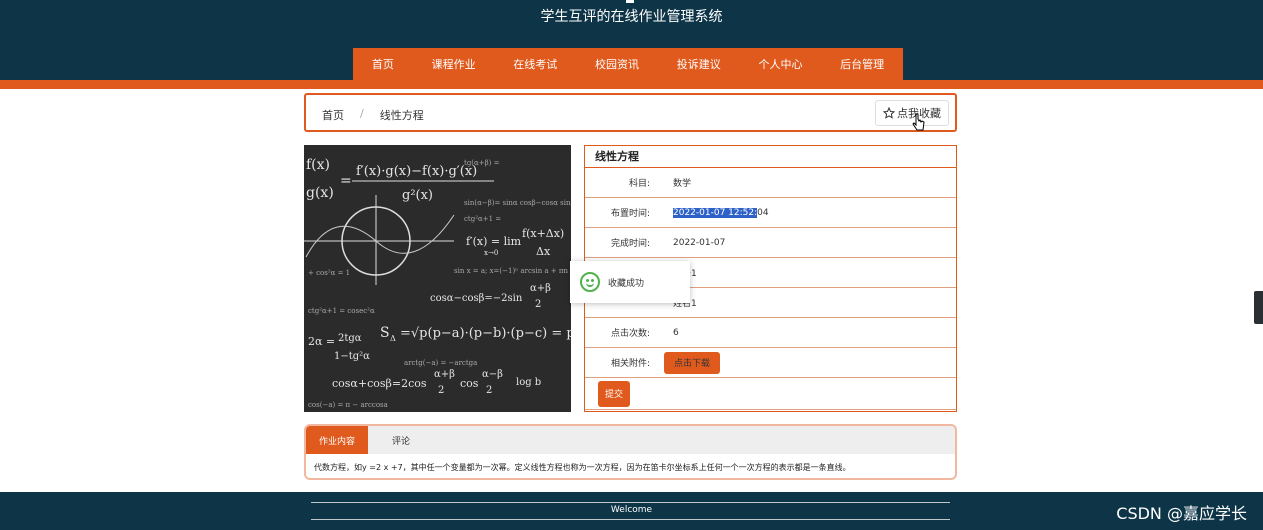 This screenshot has height=530, width=1263. What do you see at coordinates (401, 440) in the screenshot?
I see `tab-comments: 评论` at bounding box center [401, 440].